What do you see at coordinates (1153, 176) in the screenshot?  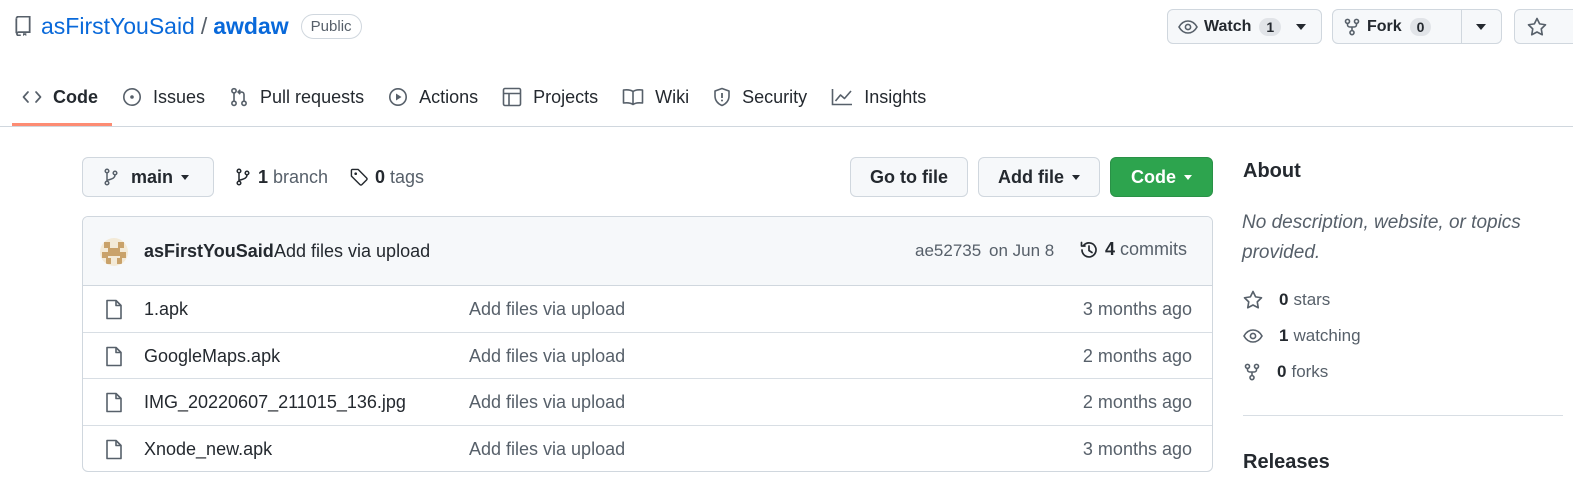 I see `code-button-label: Code` at bounding box center [1153, 176].